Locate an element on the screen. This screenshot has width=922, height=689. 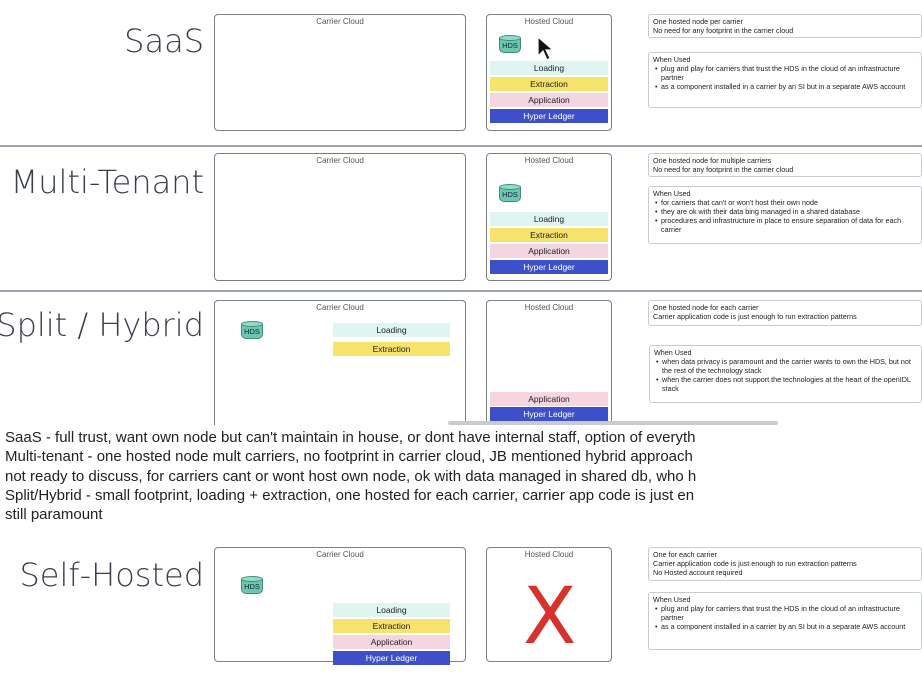
section-title-split-hybrid: Split / Hybrid is located at coordinates (102, 325).